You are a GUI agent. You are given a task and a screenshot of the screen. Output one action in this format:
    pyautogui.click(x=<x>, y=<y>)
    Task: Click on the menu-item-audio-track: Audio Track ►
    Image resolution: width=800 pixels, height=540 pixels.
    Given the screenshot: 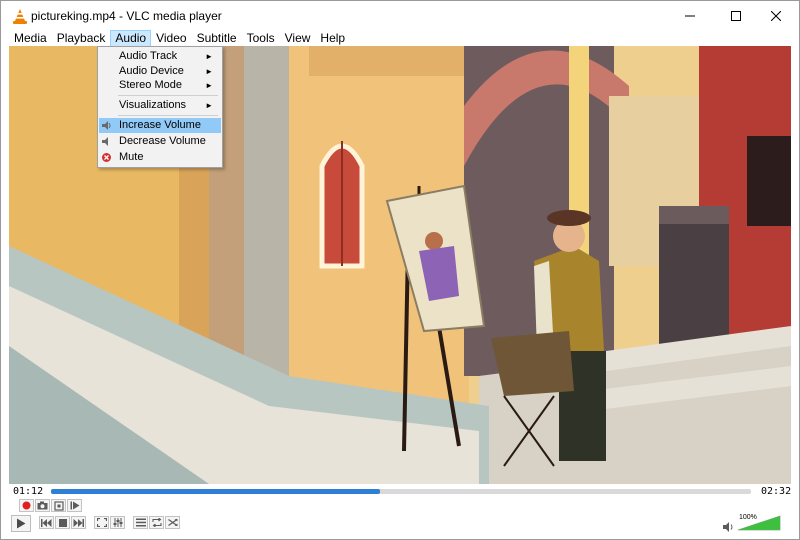 What is the action you would take?
    pyautogui.click(x=160, y=56)
    